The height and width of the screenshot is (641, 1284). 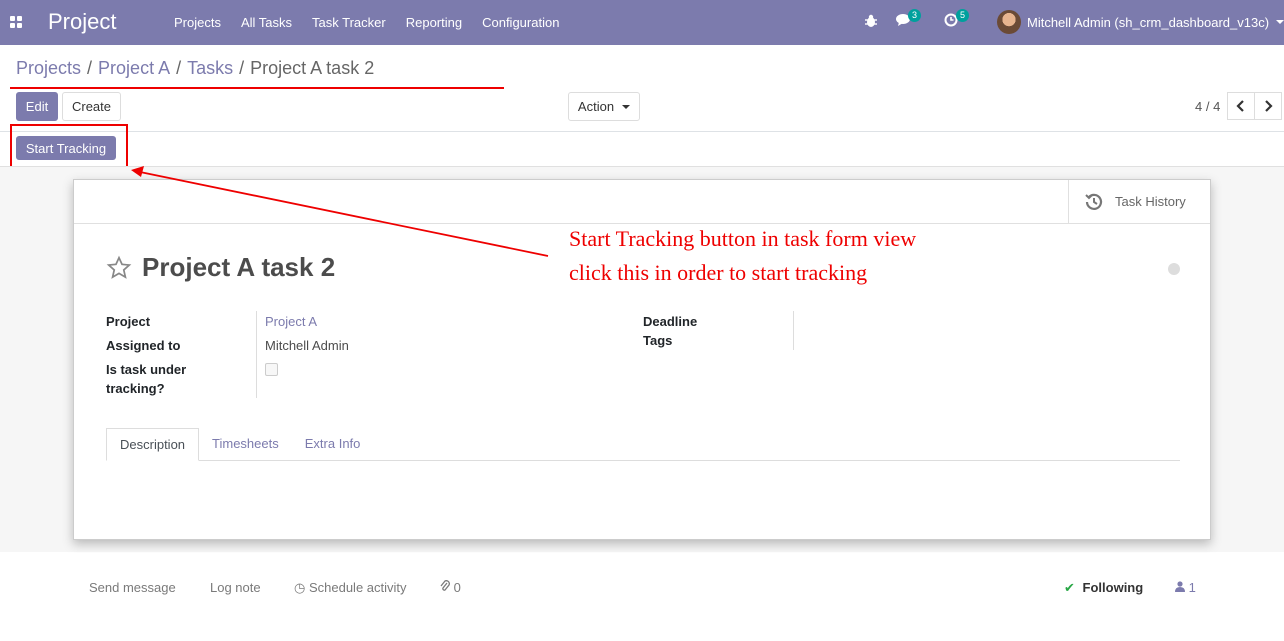 What do you see at coordinates (300, 587) in the screenshot?
I see `clock-icon: ◷` at bounding box center [300, 587].